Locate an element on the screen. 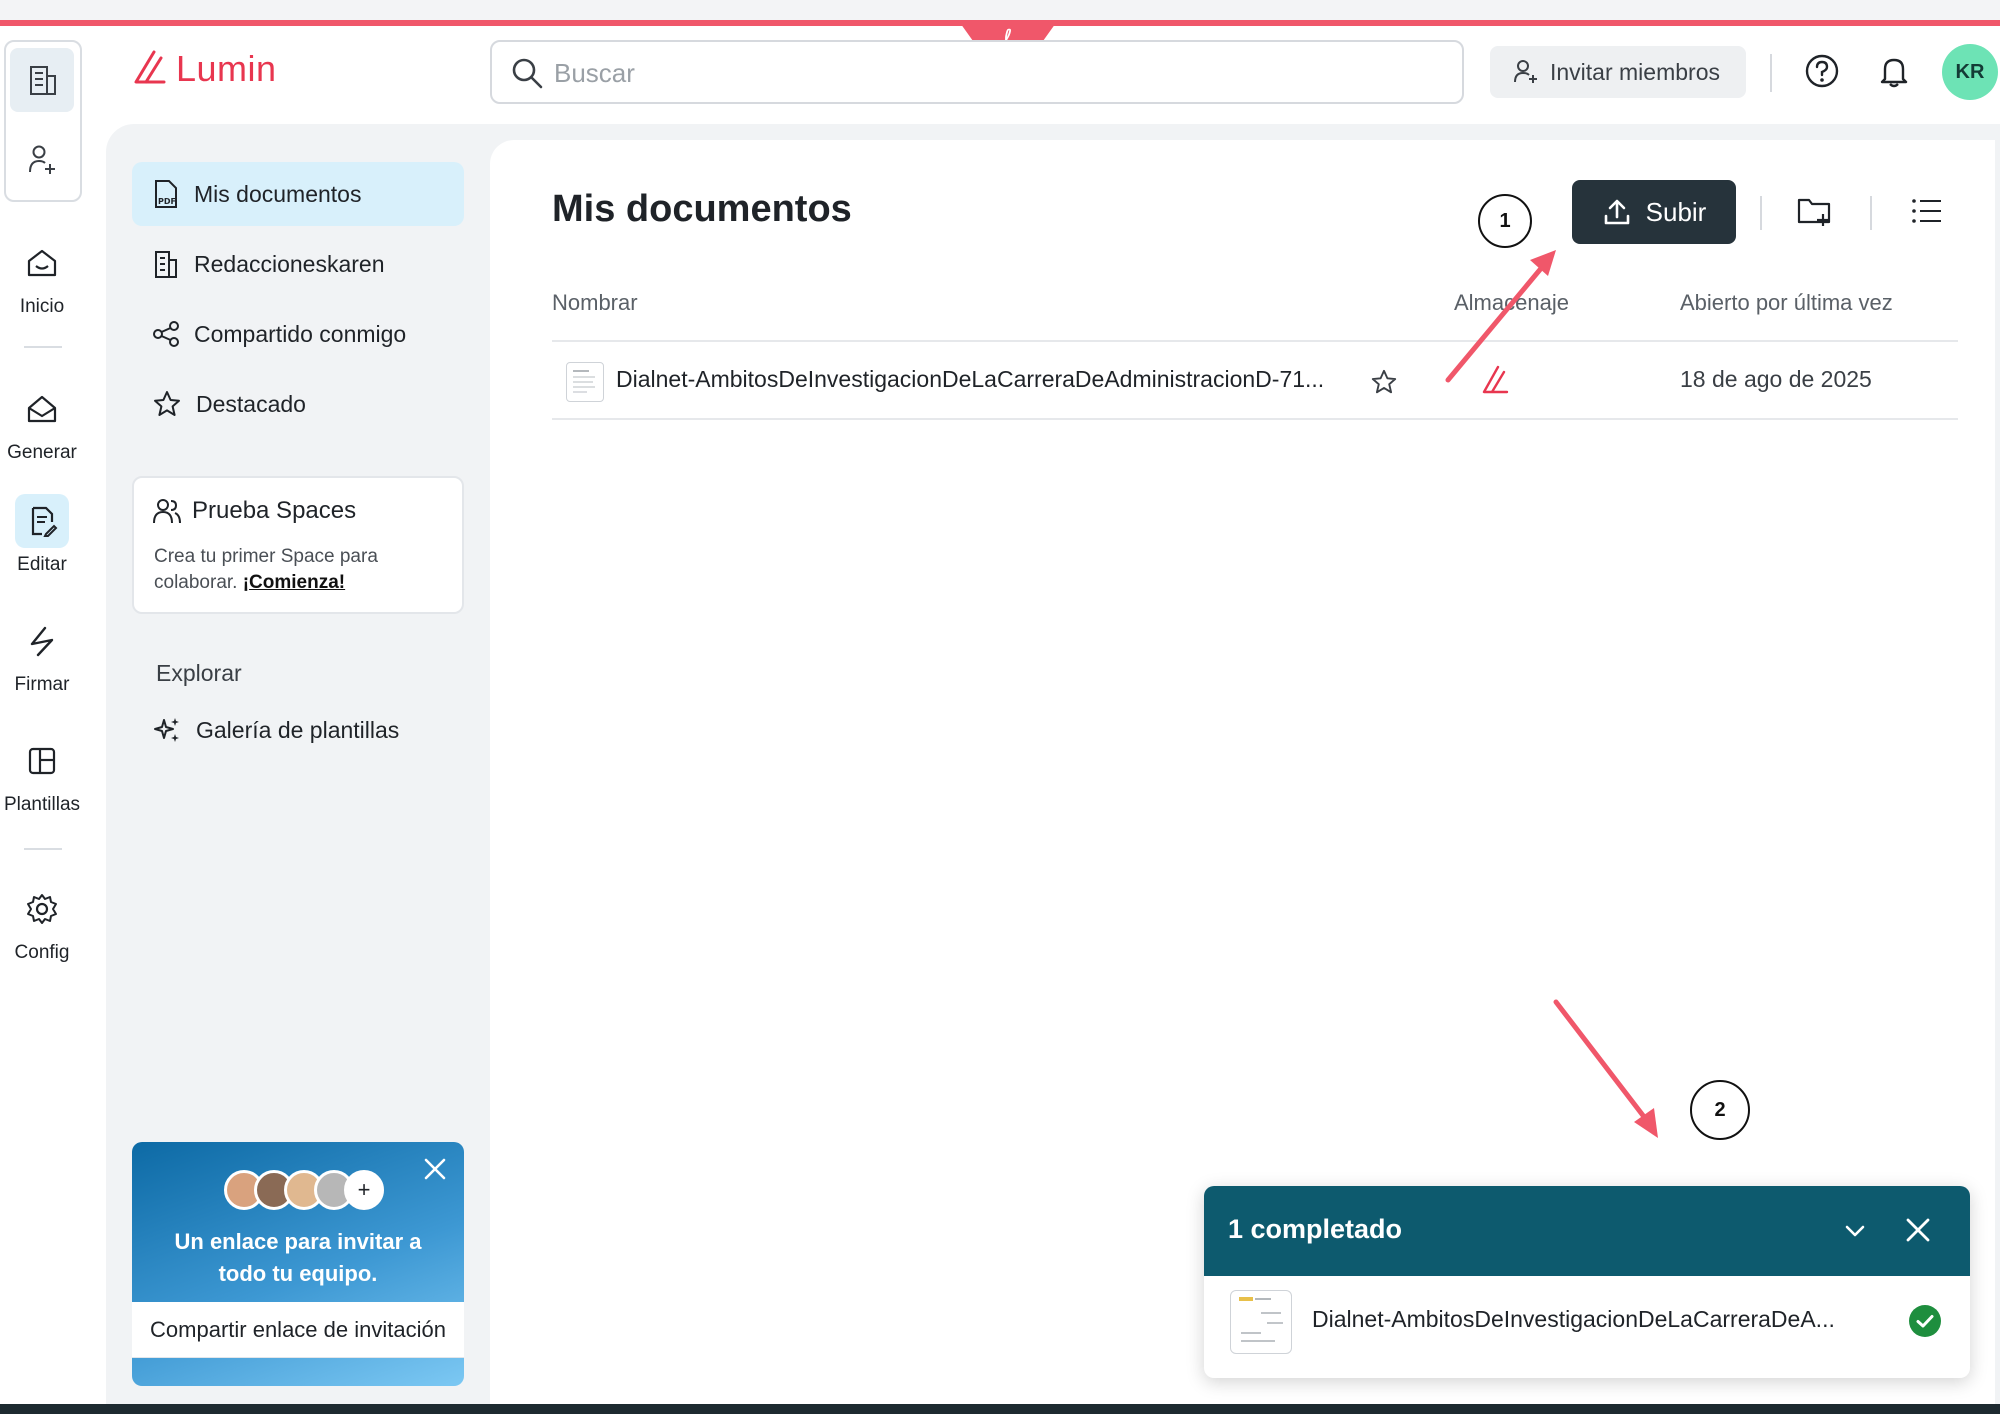 This screenshot has width=2000, height=1414. promo-message: Un enlace para invitar a todo tu equipo. is located at coordinates (298, 1257).